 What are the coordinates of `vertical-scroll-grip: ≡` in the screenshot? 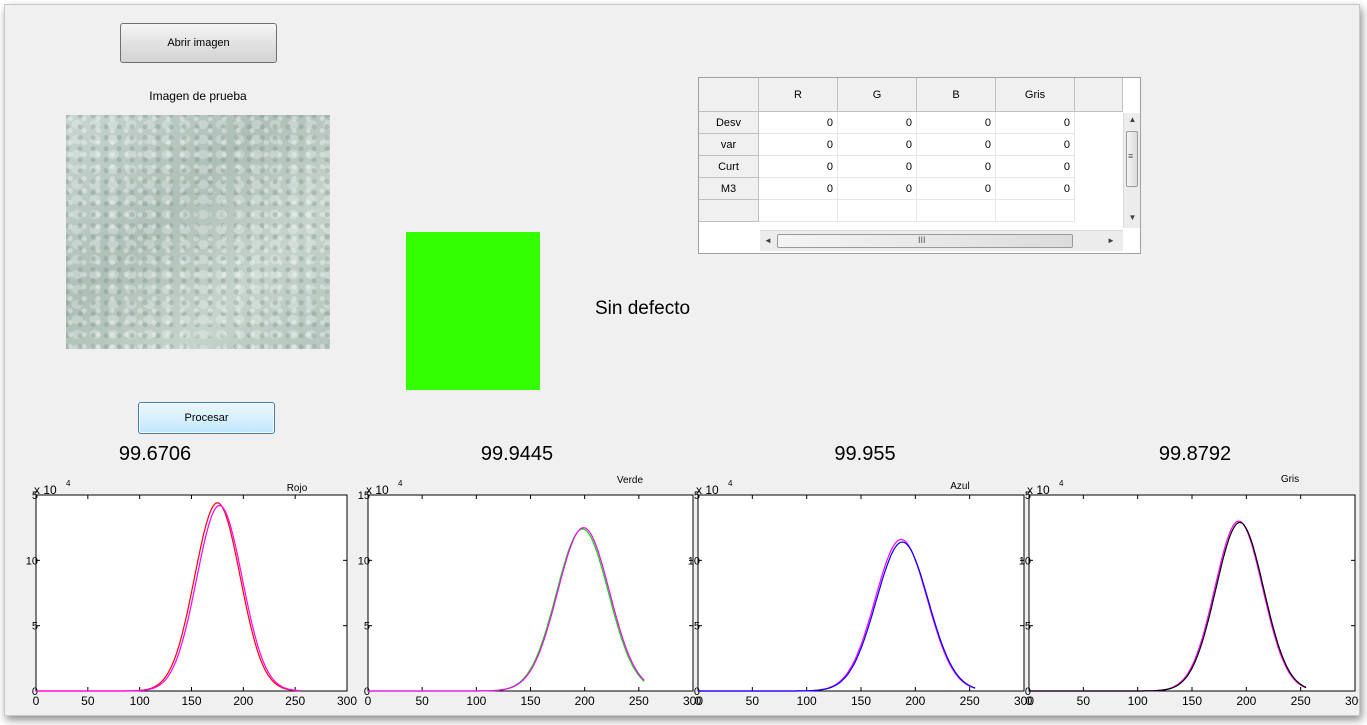 It's located at (1131, 156).